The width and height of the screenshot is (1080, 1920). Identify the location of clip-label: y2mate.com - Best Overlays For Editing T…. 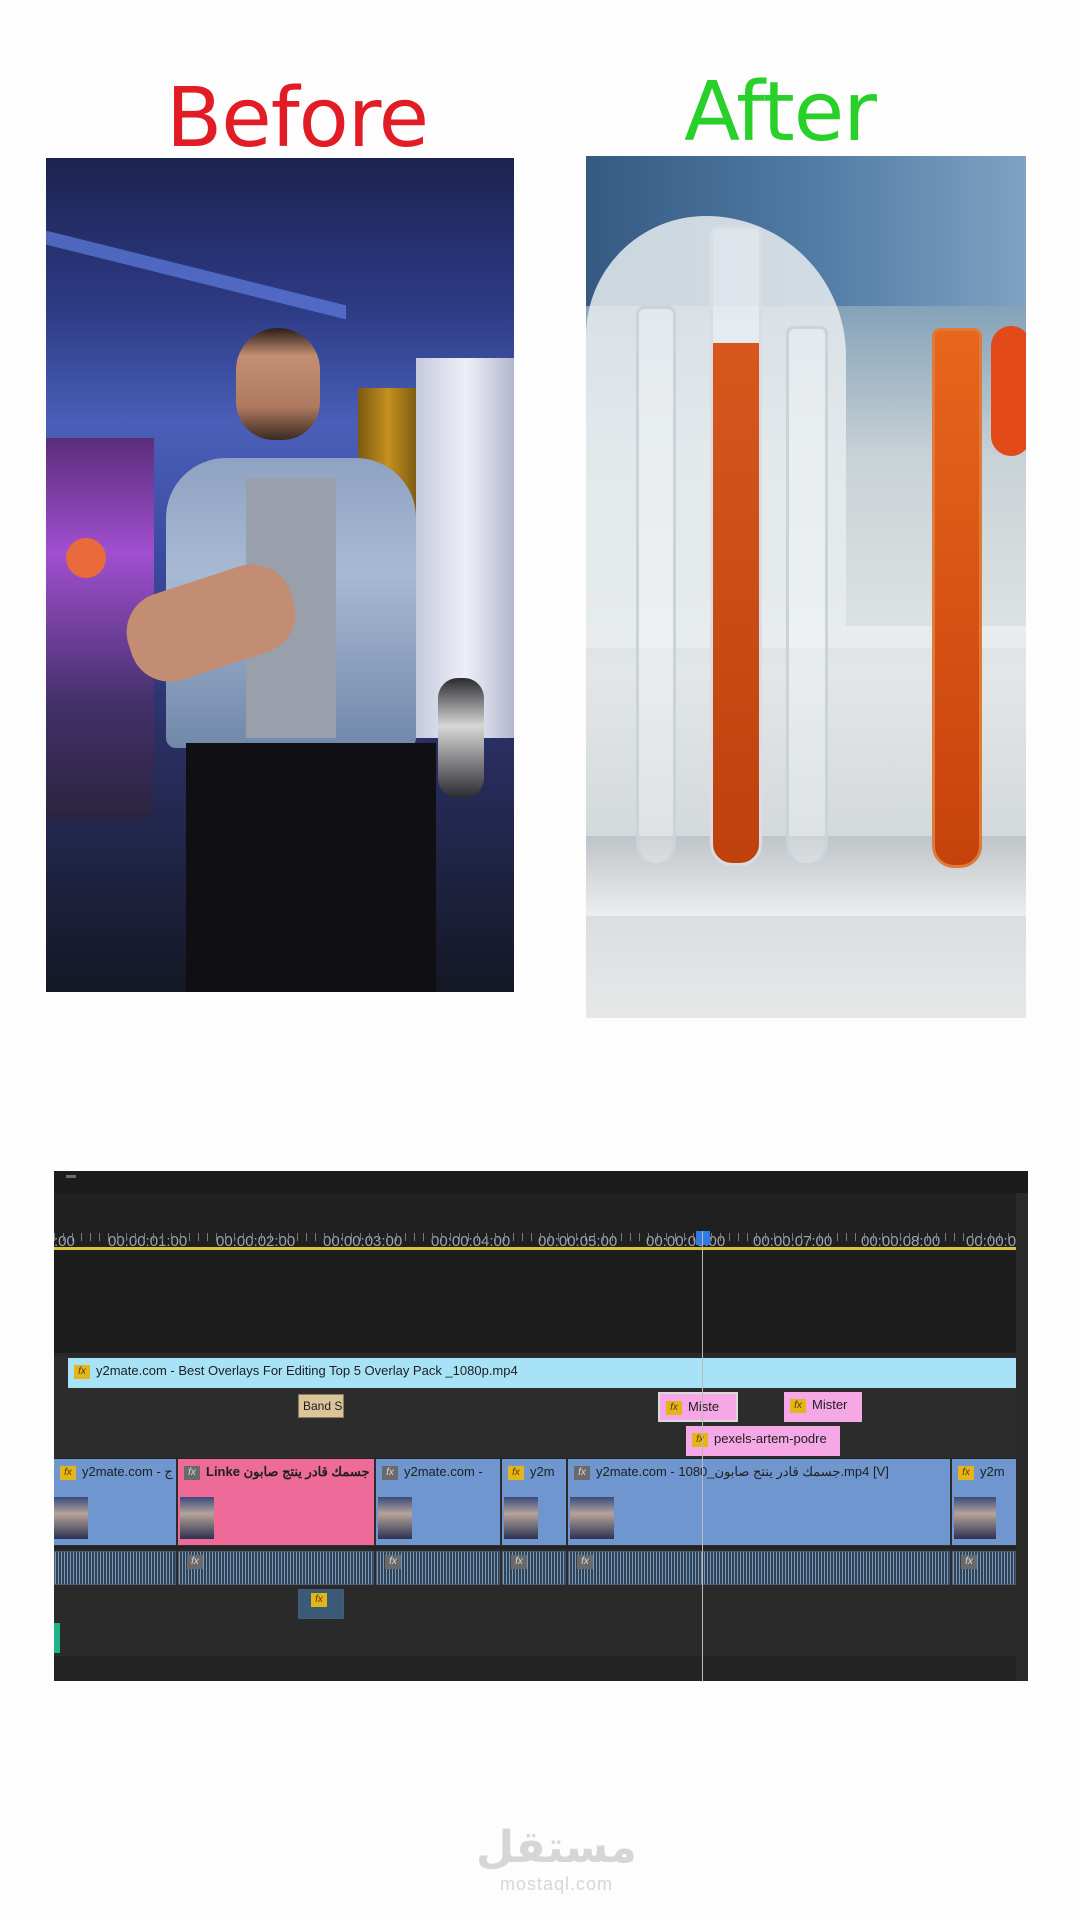
(307, 1370).